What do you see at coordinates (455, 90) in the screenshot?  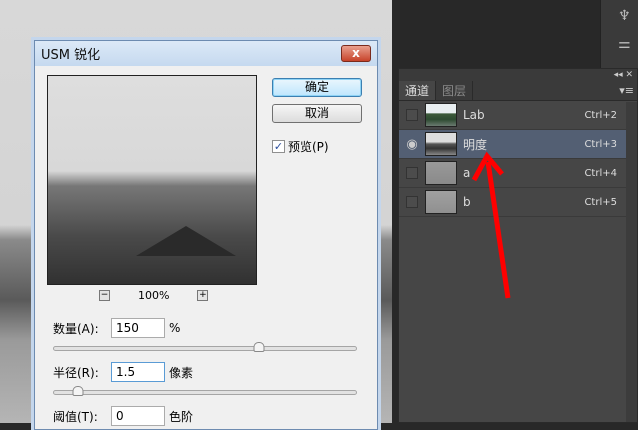 I see `tab-layers: 图层` at bounding box center [455, 90].